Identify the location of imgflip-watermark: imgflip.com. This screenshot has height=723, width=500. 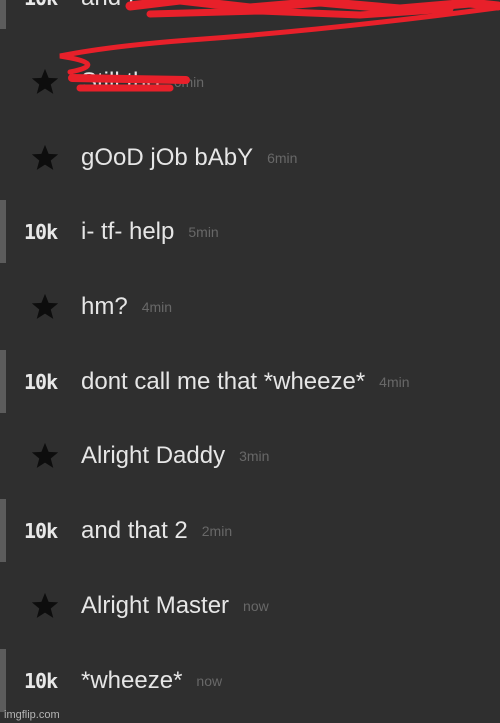
(32, 715).